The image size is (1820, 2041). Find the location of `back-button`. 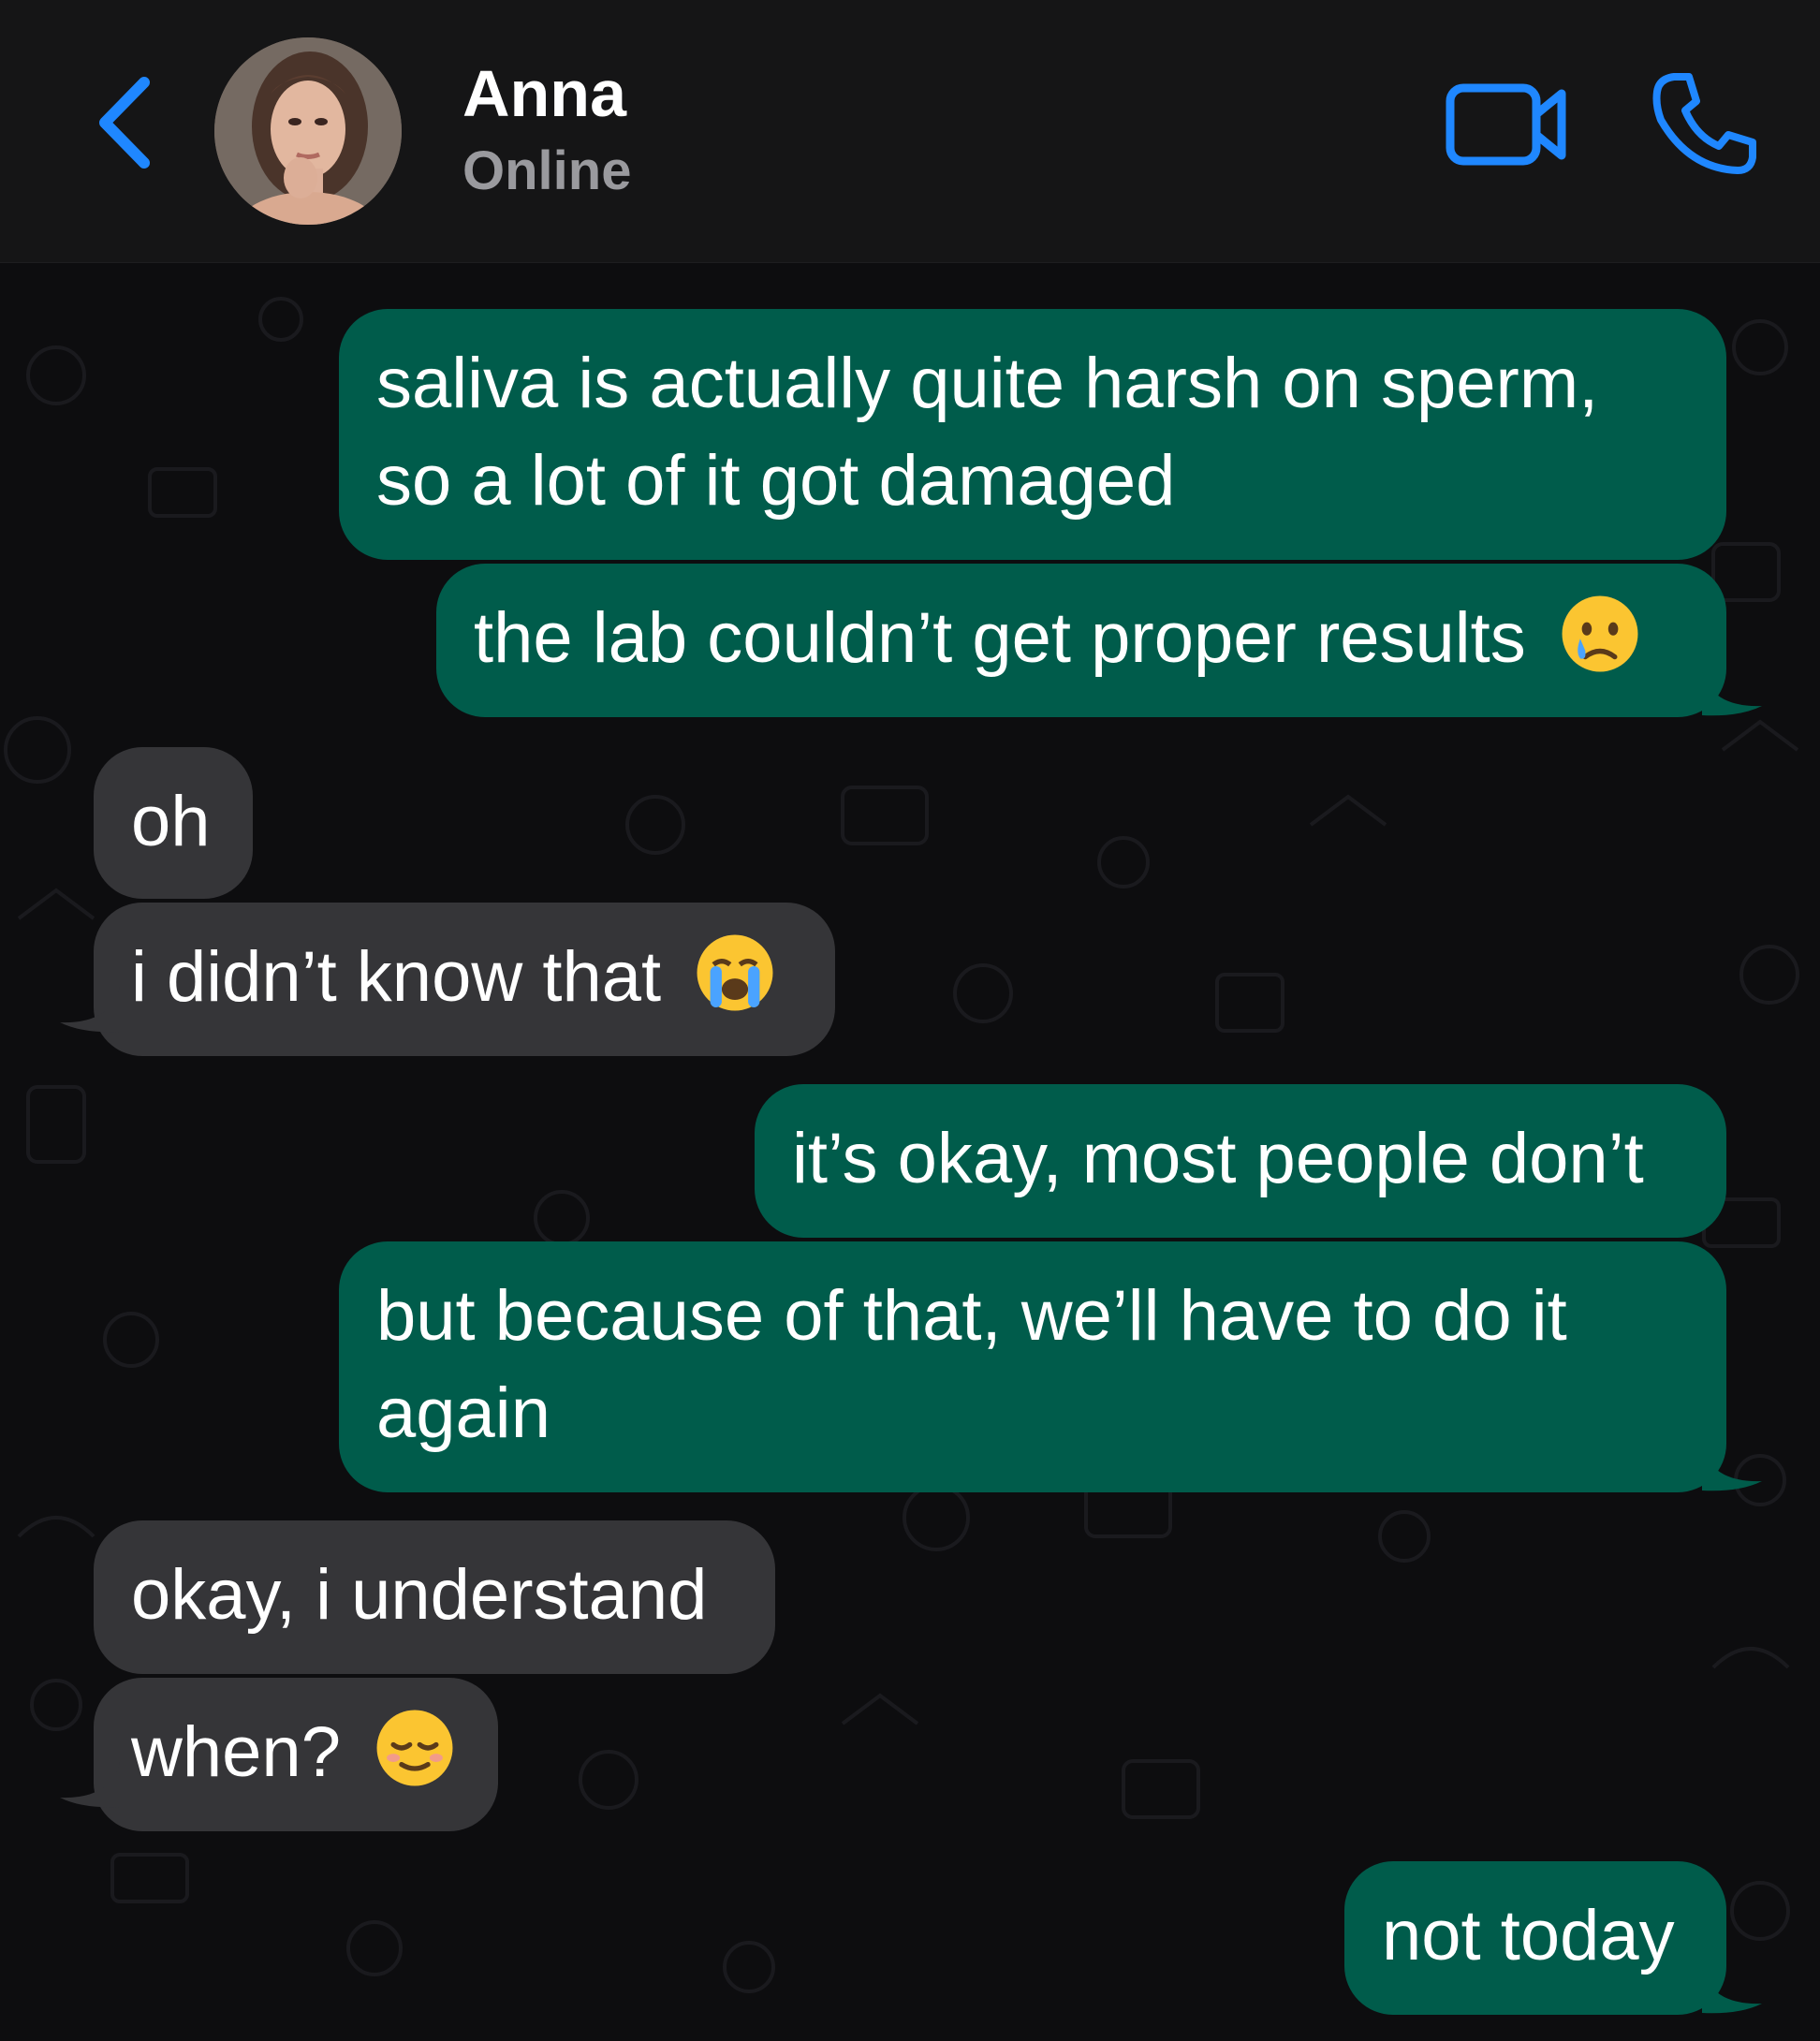

back-button is located at coordinates (124, 123).